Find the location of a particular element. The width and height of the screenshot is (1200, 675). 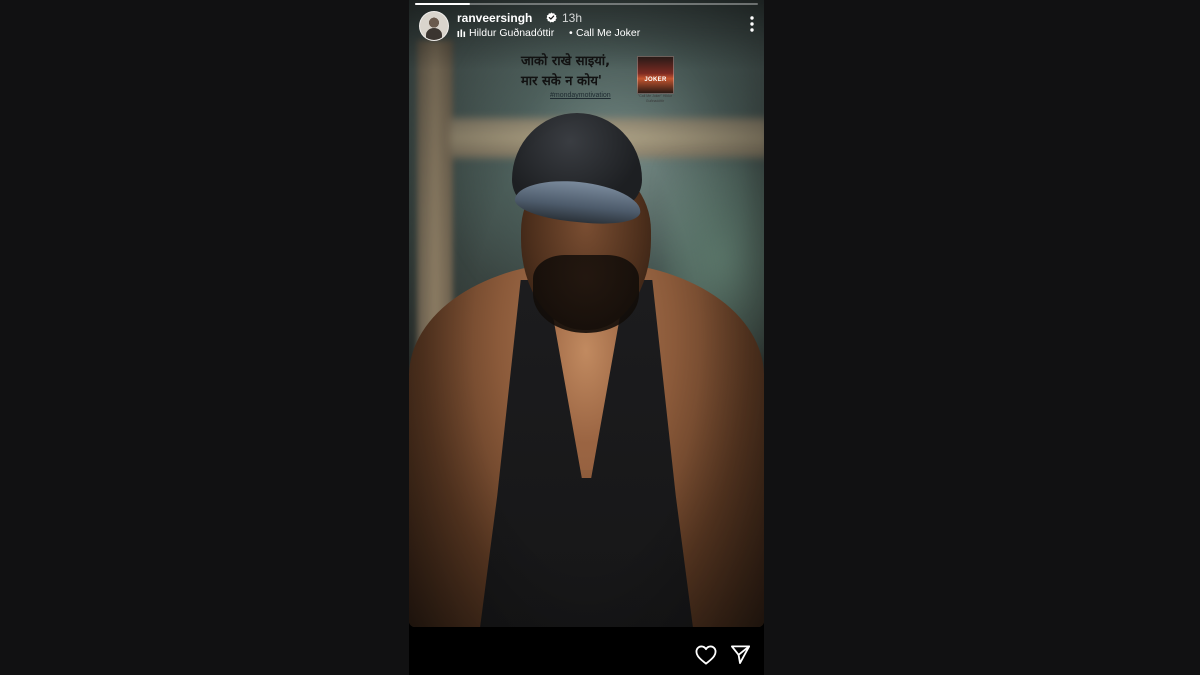

album-art-sticker: JOKER is located at coordinates (655, 75).